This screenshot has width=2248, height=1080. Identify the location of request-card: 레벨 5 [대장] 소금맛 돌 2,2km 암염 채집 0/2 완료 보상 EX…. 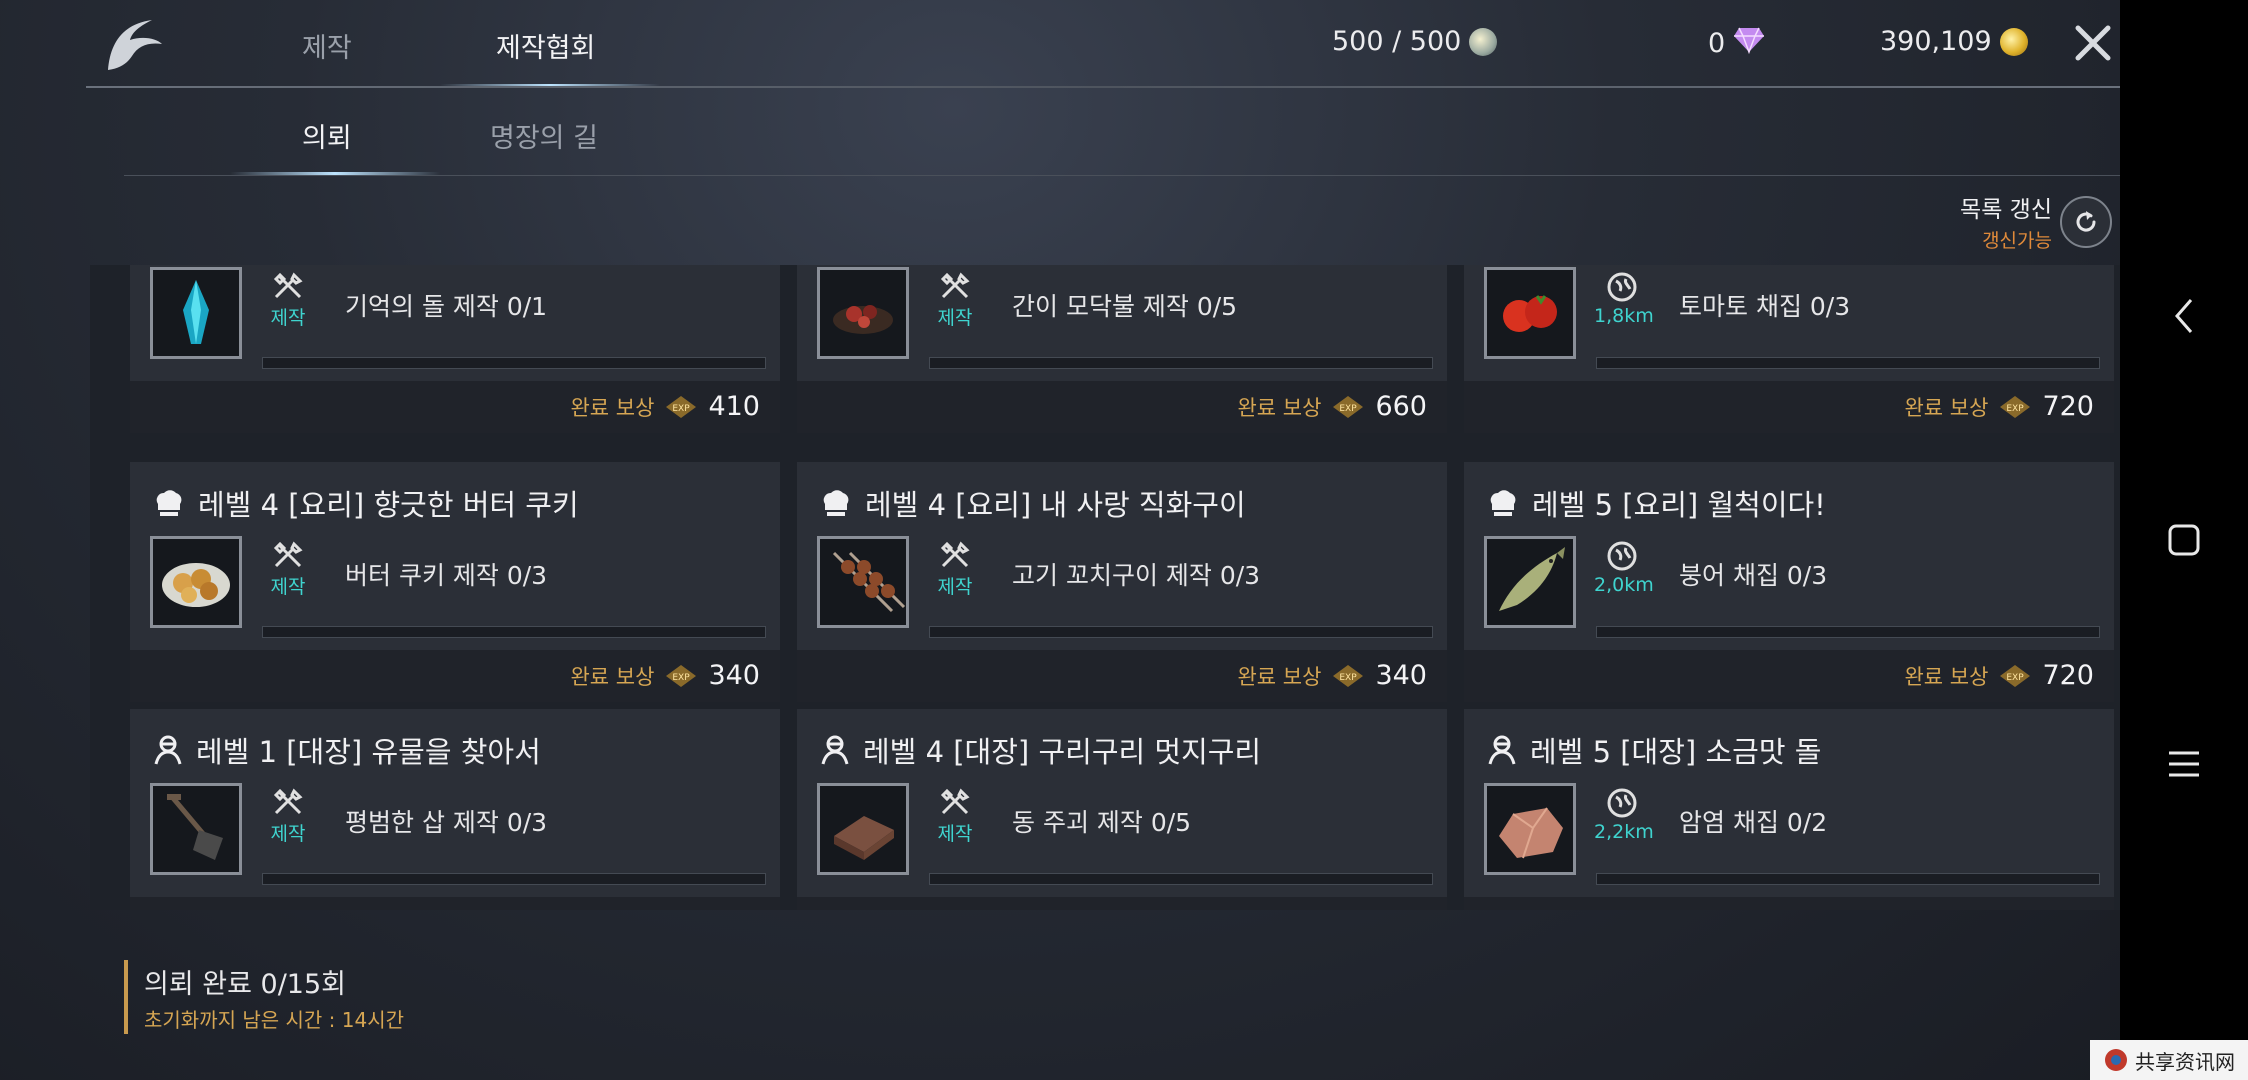
(1789, 809).